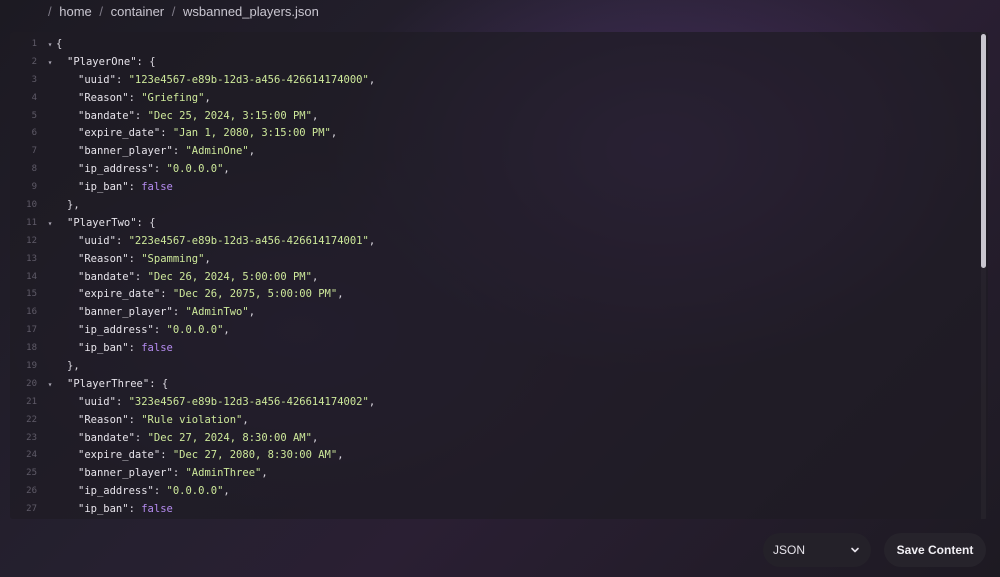 This screenshot has width=1000, height=577. What do you see at coordinates (492, 260) in the screenshot?
I see `code-line: 13 "Reason": "Spamming",` at bounding box center [492, 260].